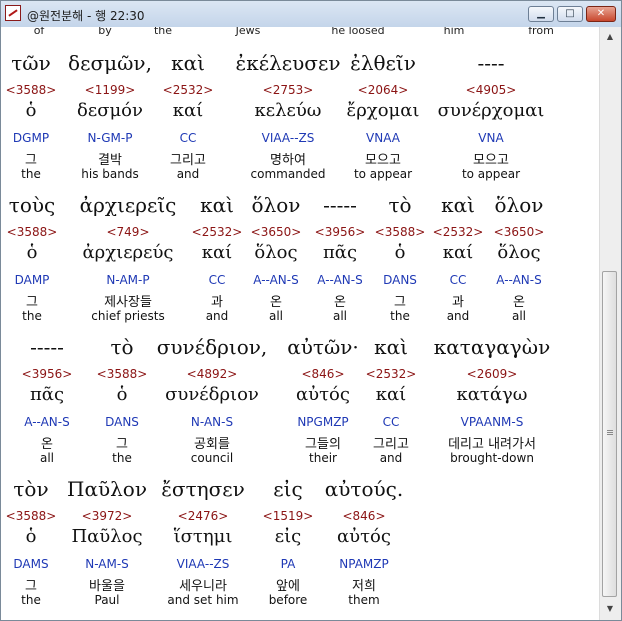 The height and width of the screenshot is (621, 622). What do you see at coordinates (519, 232) in the screenshot?
I see `word-strong: <3650>` at bounding box center [519, 232].